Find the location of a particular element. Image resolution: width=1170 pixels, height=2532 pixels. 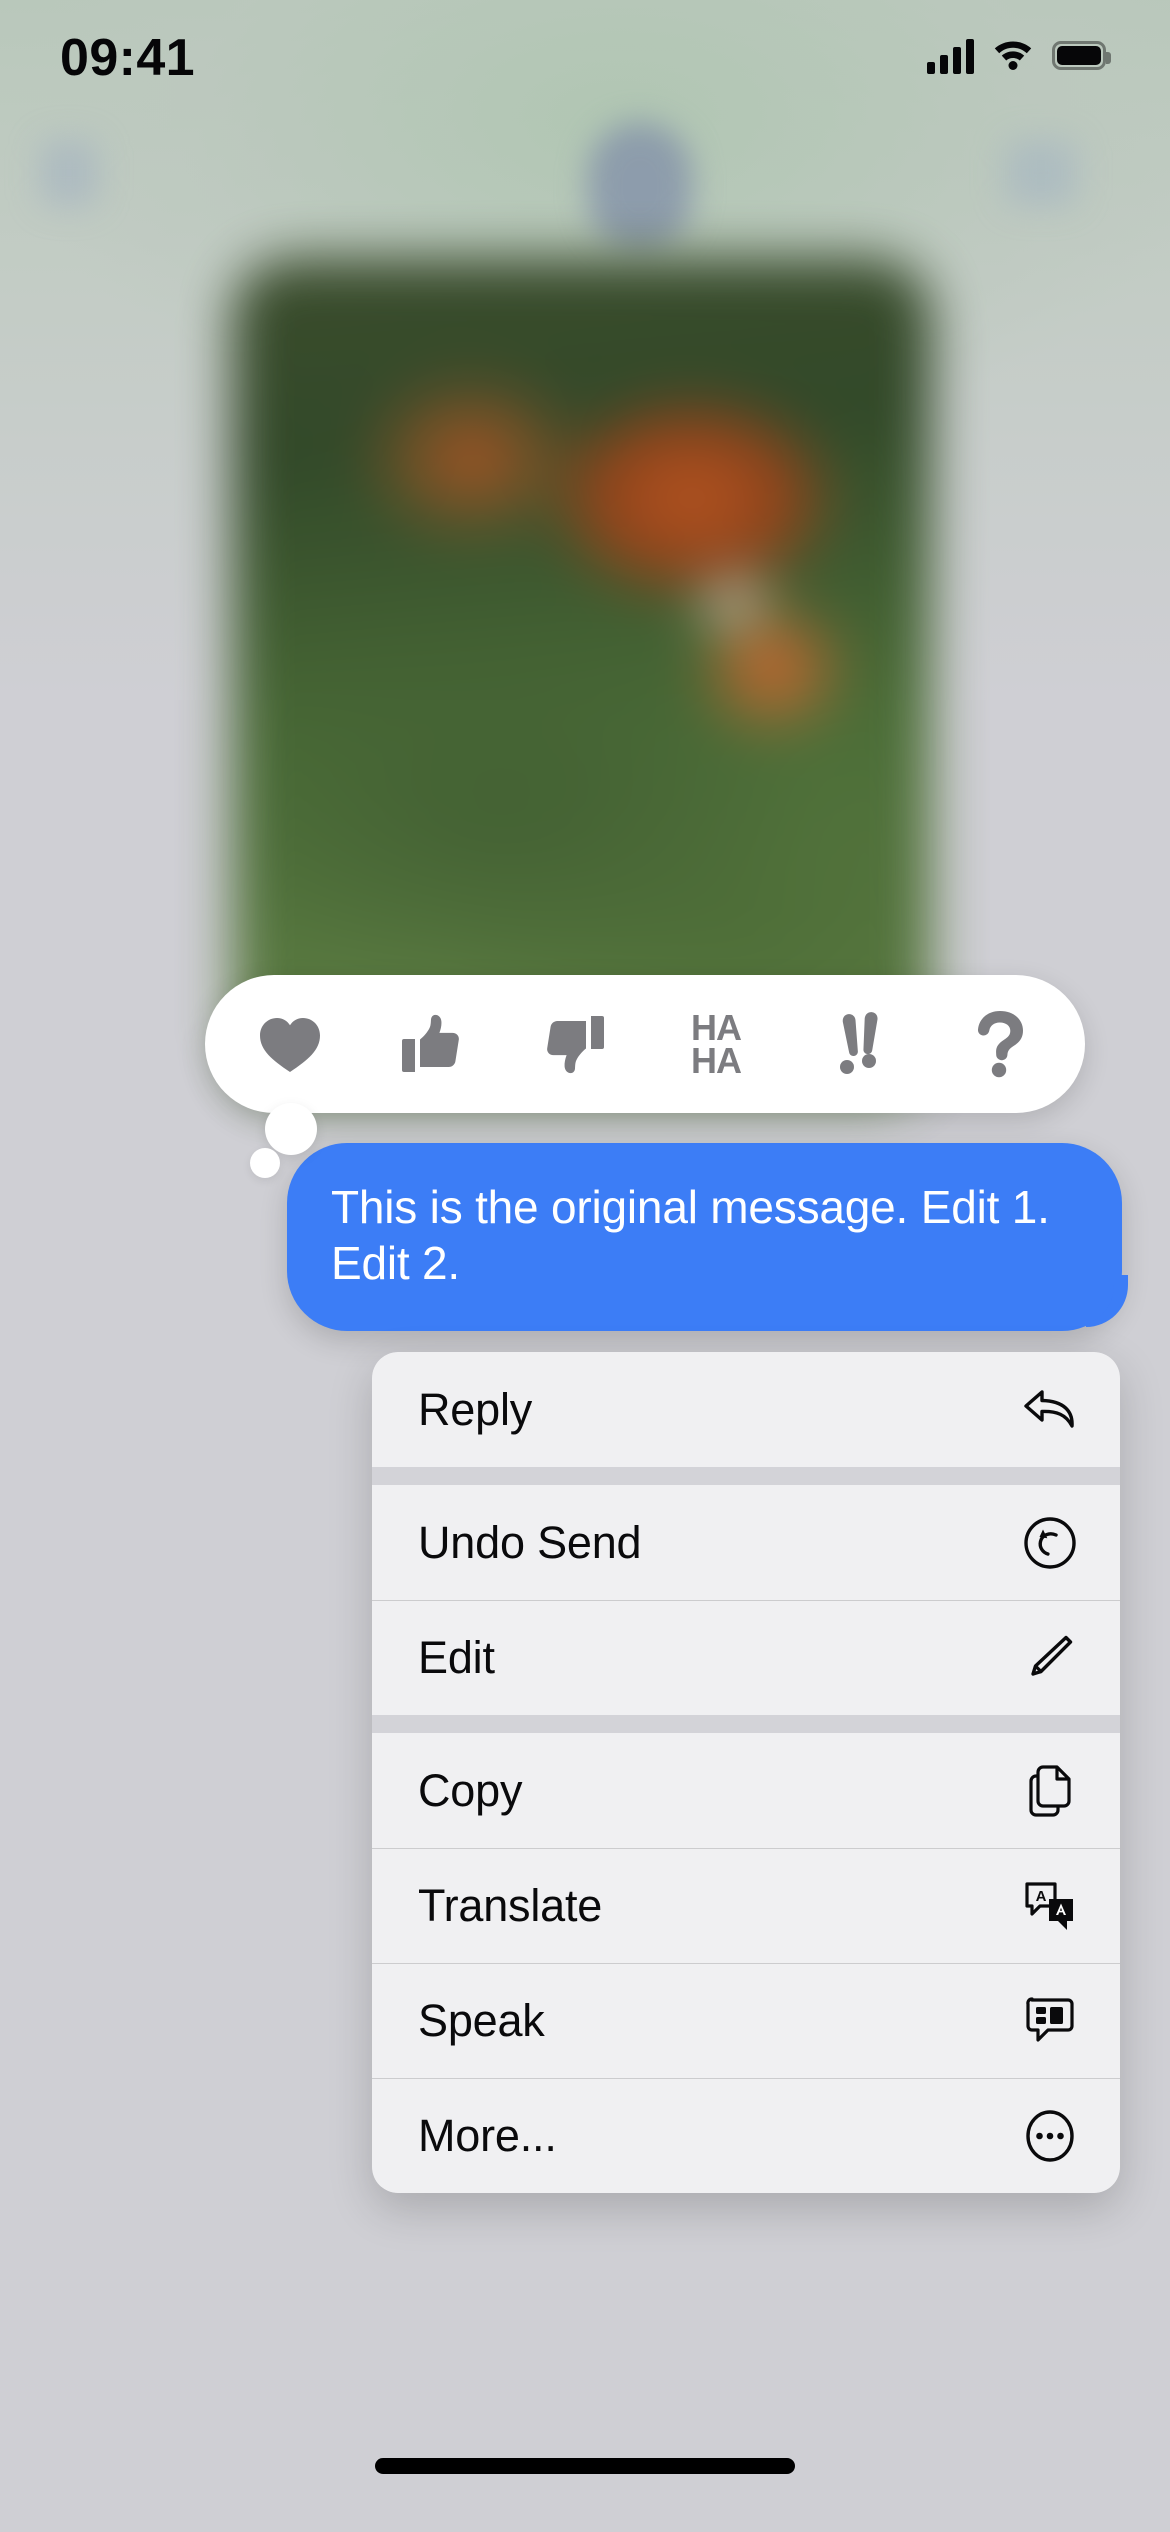

menu-item-label: Translate is located at coordinates (510, 1905).